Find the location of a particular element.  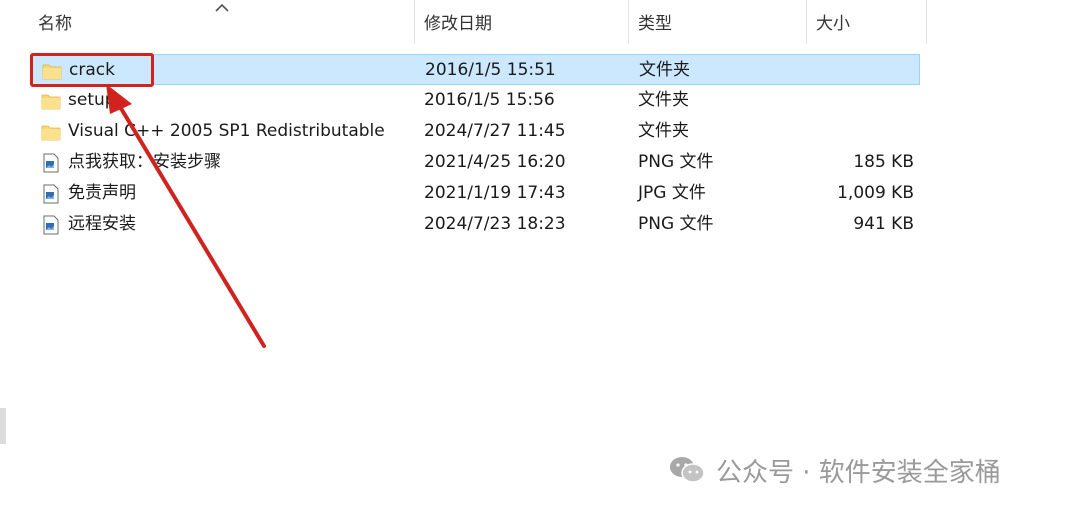

file-modified: 2024/7/23 18:23 is located at coordinates (495, 224).